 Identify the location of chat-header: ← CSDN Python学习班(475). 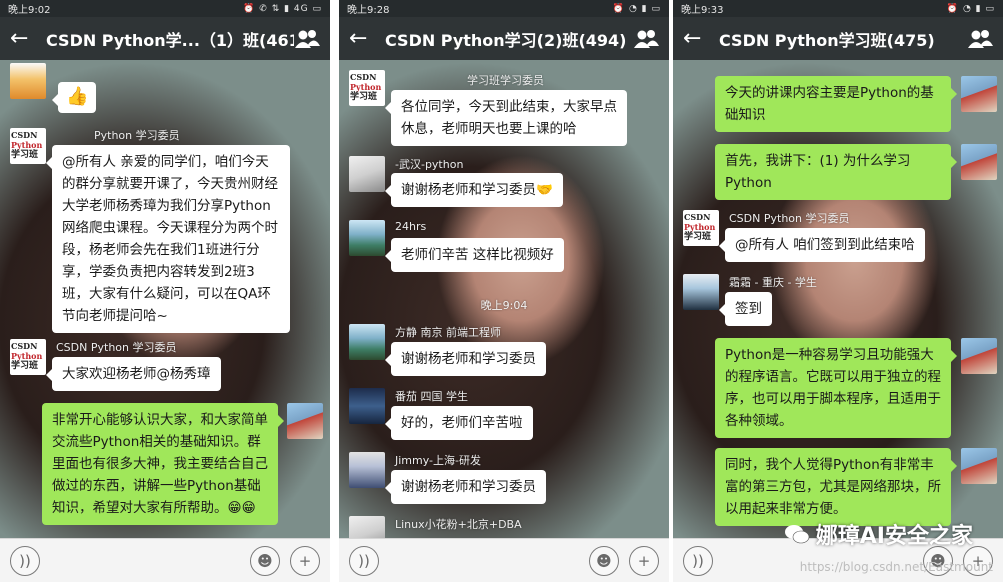
(838, 38).